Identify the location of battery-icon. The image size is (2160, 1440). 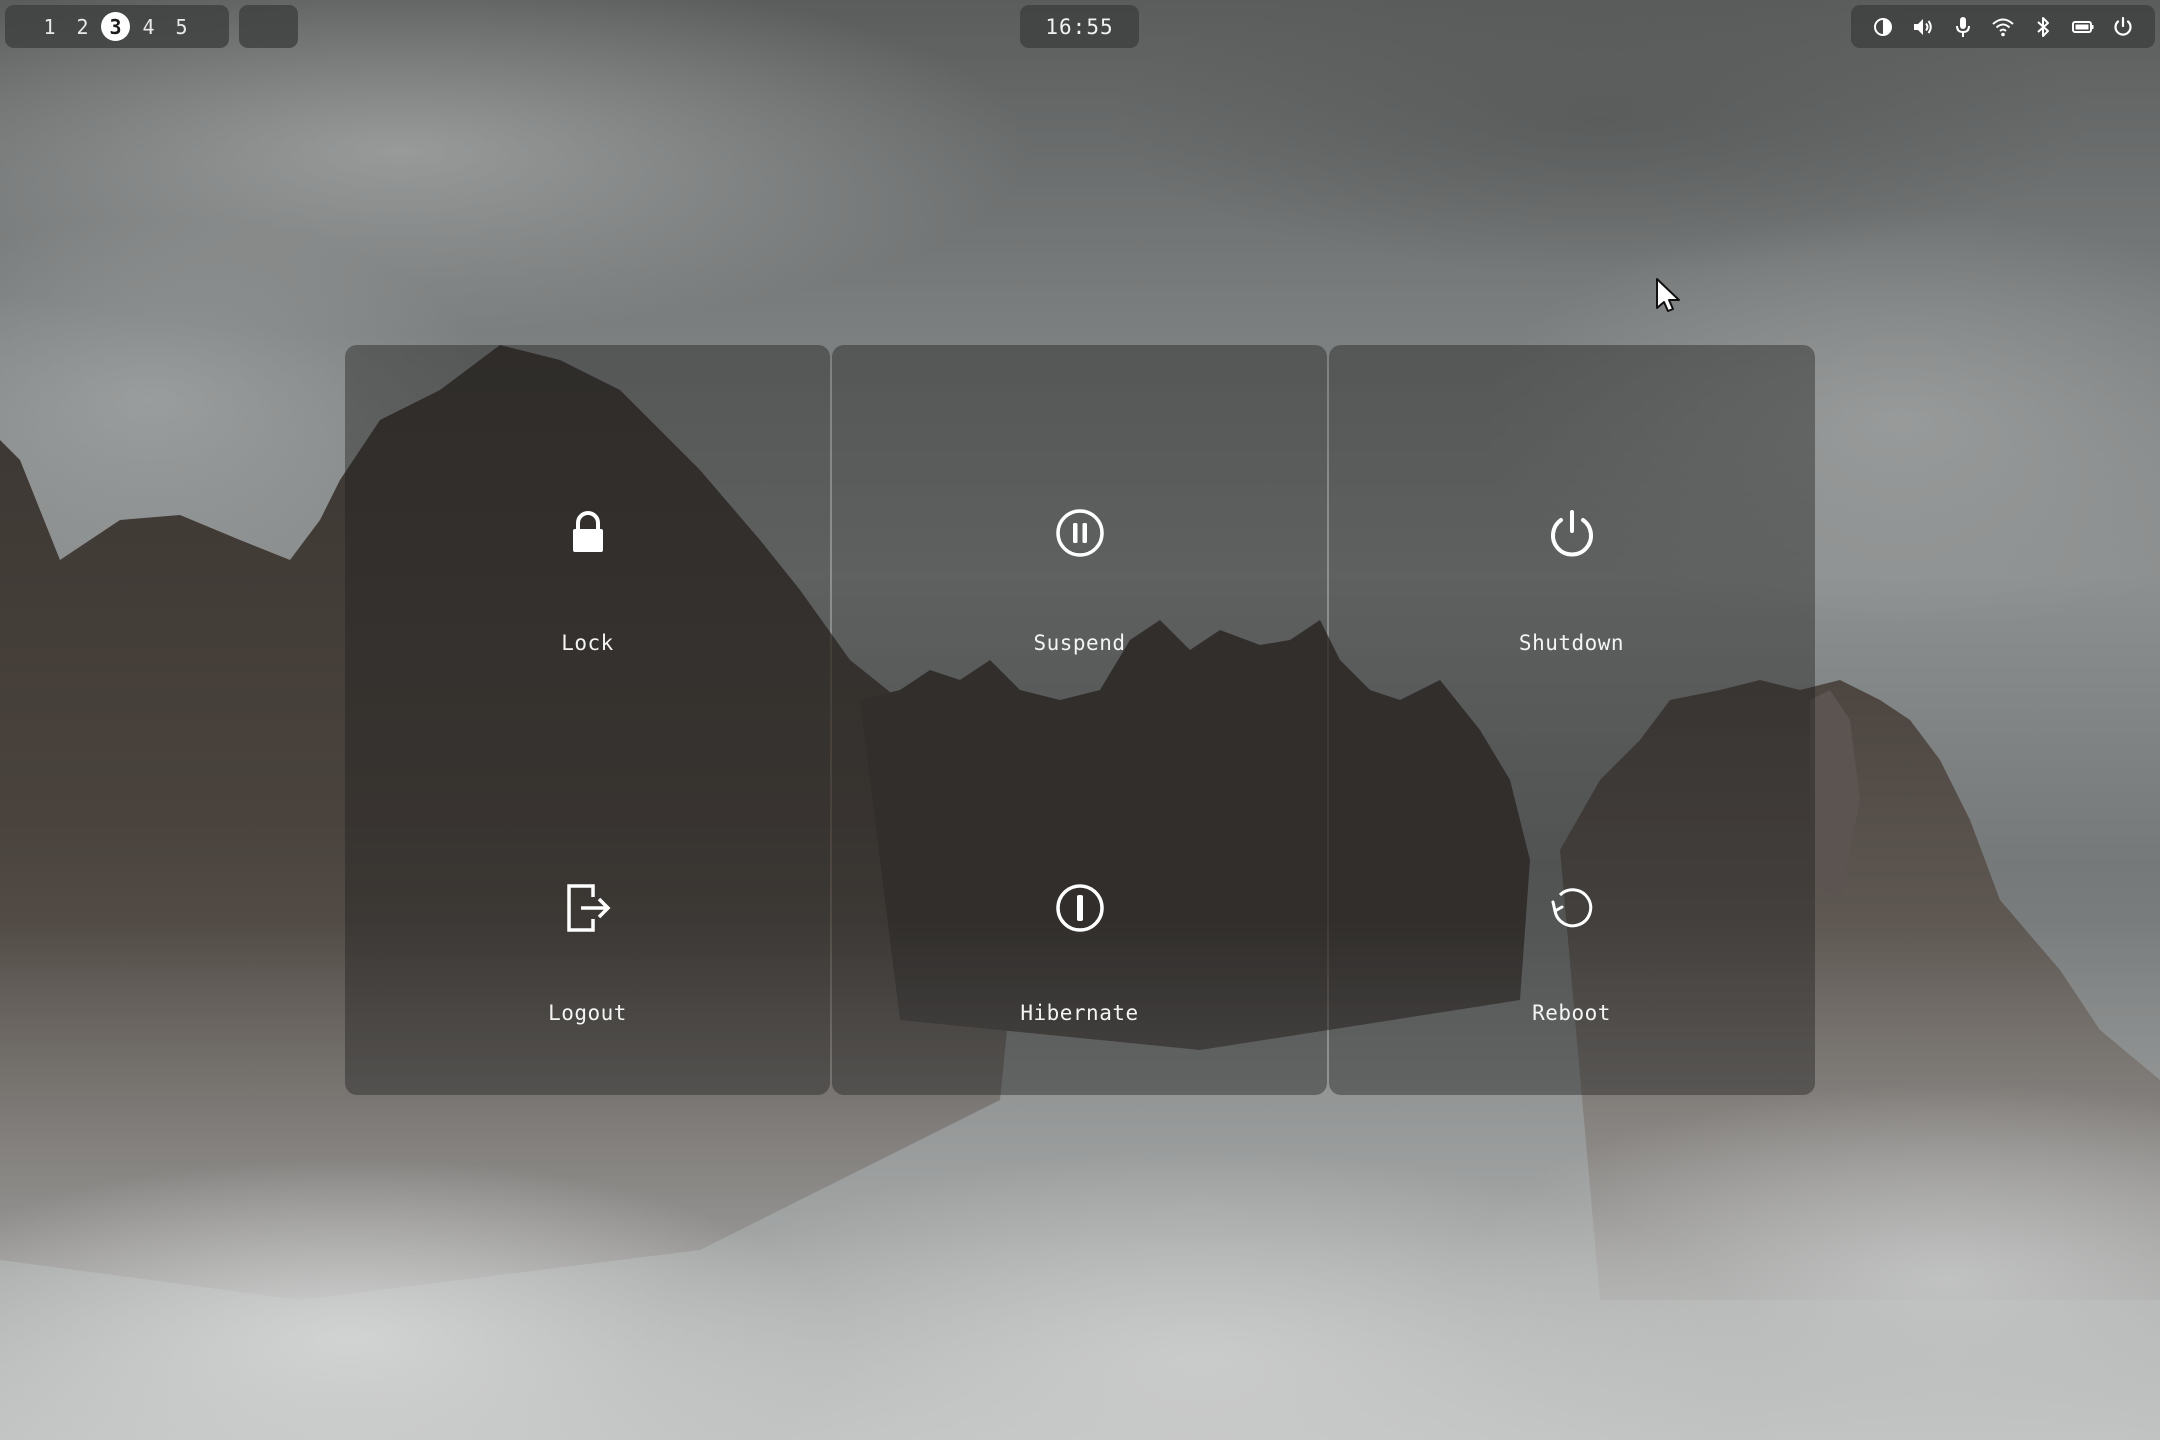
(2083, 27).